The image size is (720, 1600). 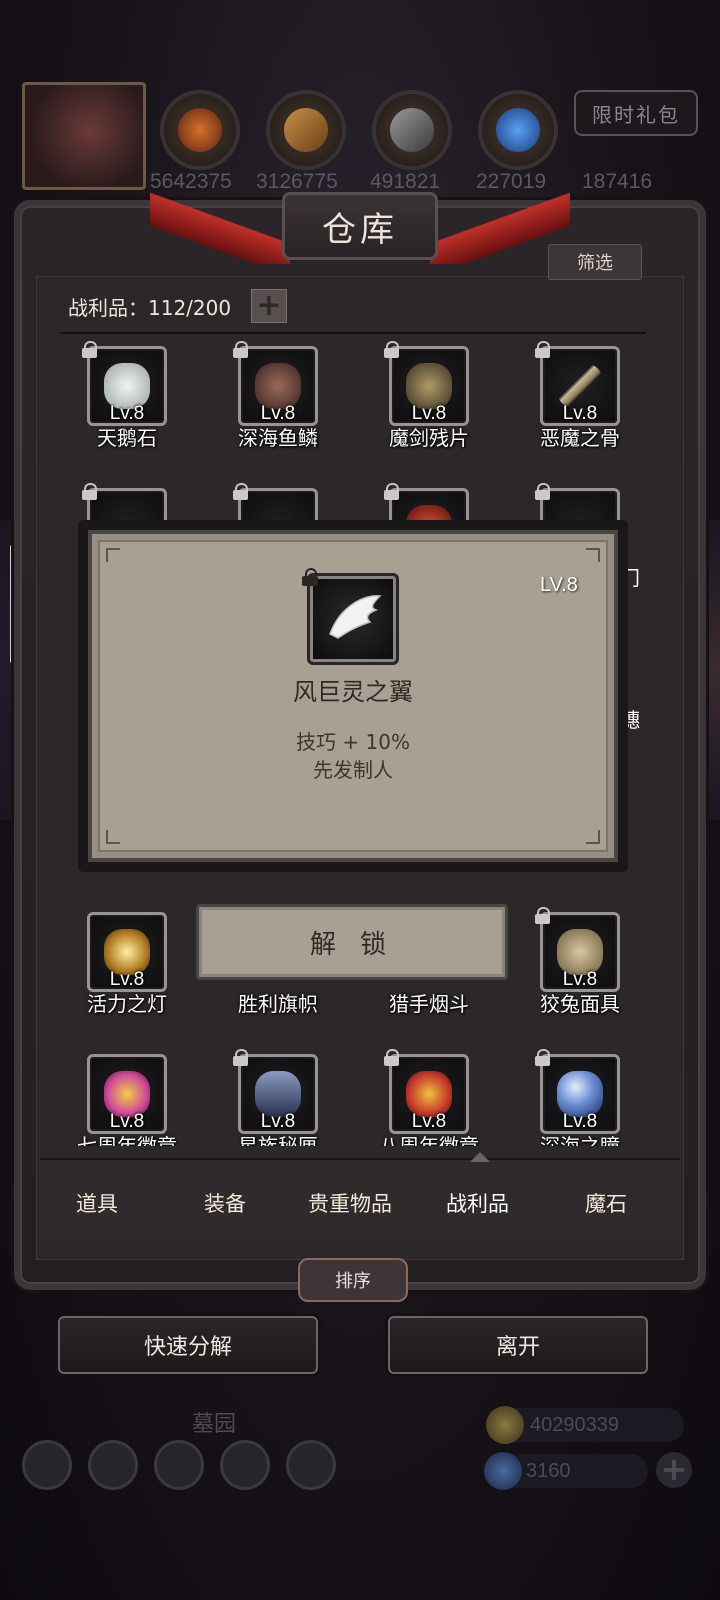 I want to click on tab-equipment: 装备, so click(x=225, y=1203).